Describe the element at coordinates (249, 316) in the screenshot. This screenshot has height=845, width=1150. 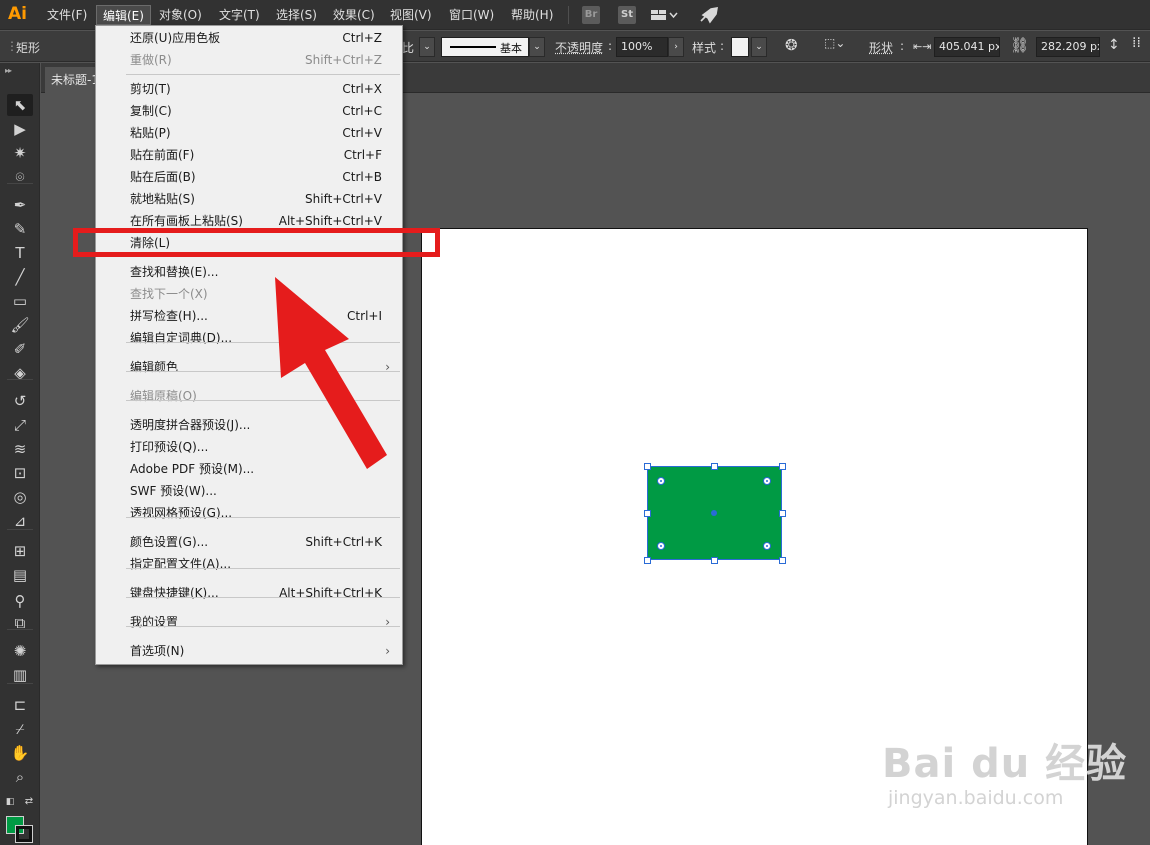
I see `menu-item-check-spelling: 拼写检查(H)... Ctrl+I` at that location.